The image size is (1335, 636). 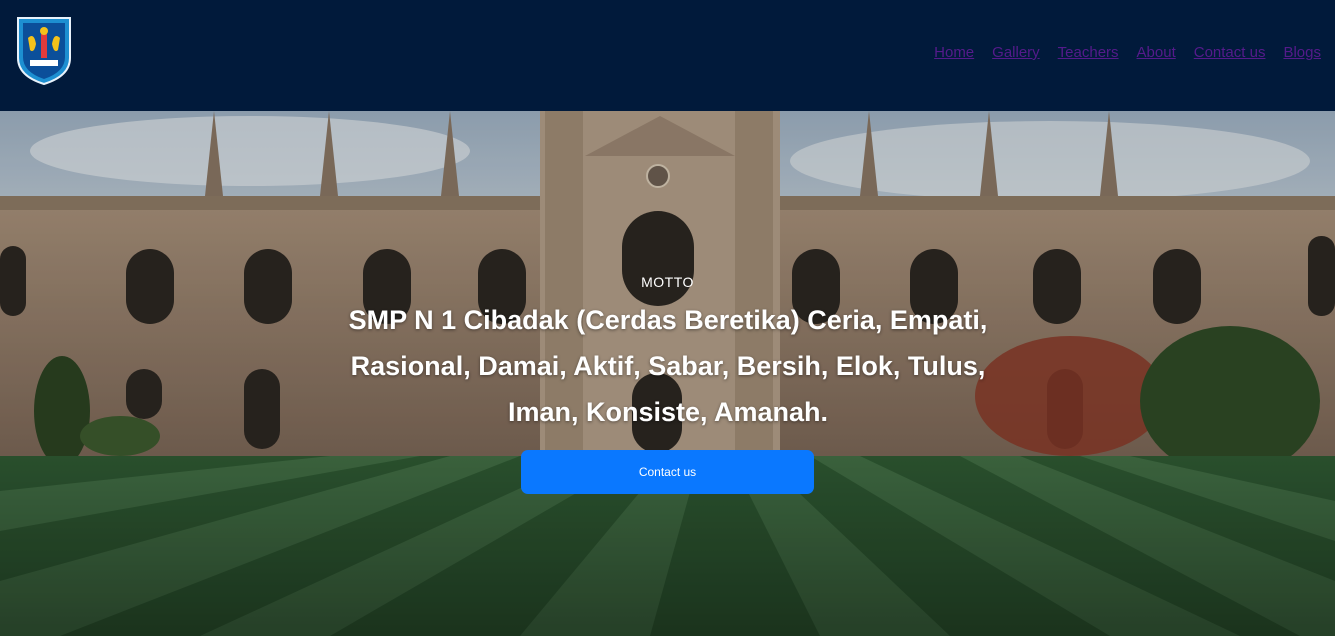 I want to click on nav-contact-us: Contact us, so click(x=1230, y=52).